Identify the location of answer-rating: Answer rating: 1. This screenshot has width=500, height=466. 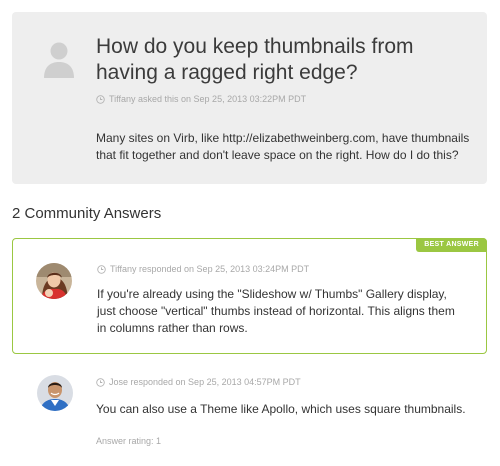
(129, 441).